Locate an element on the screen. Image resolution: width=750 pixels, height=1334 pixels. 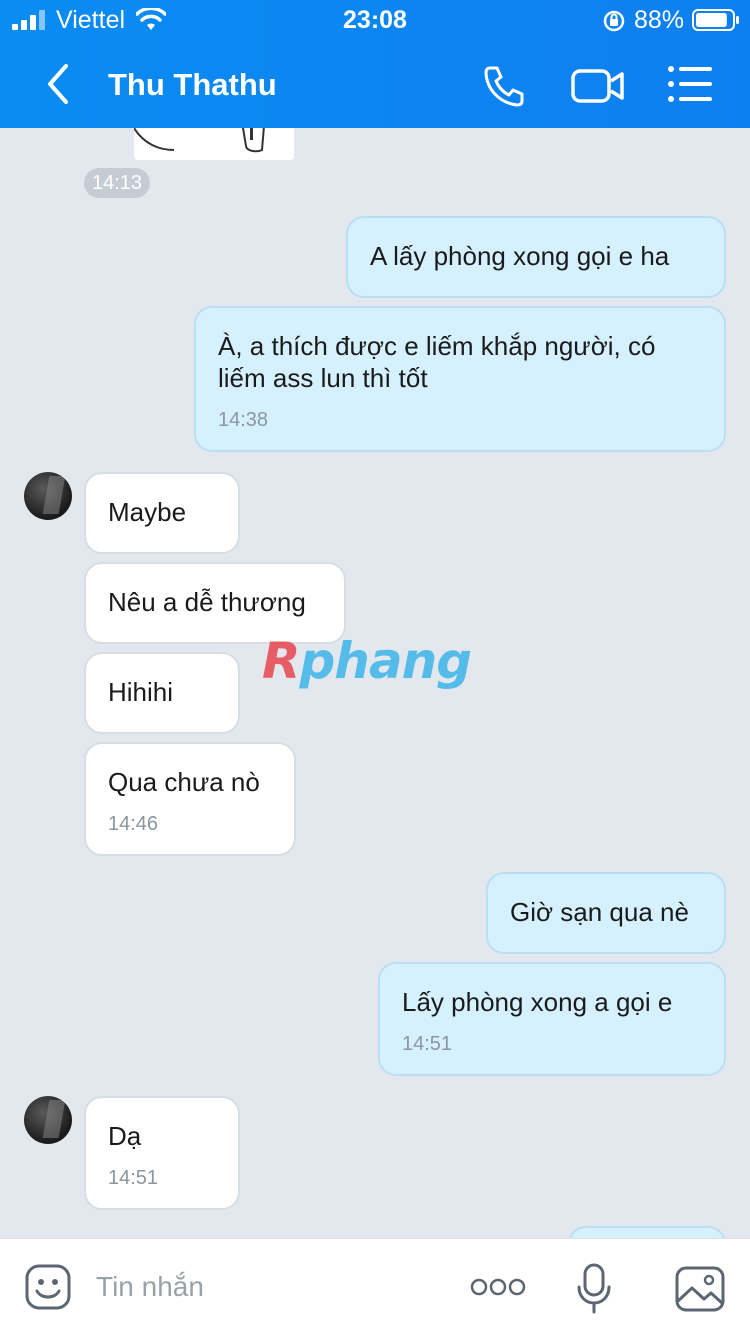
message-text: Maybe is located at coordinates (147, 512).